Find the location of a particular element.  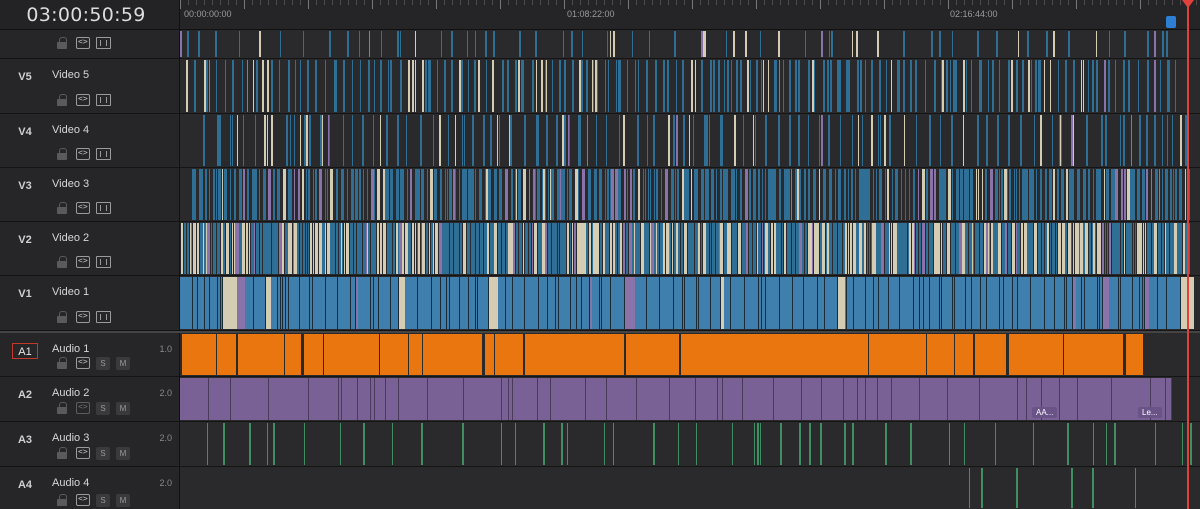

playhead is located at coordinates (1188, 254).